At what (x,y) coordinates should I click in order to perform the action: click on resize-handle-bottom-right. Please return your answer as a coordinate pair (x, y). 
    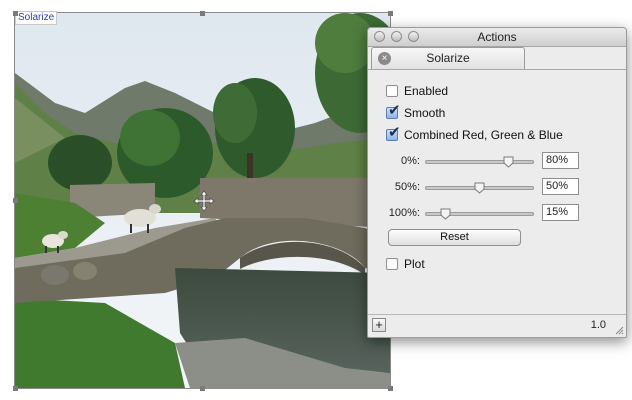
    Looking at the image, I should click on (390, 388).